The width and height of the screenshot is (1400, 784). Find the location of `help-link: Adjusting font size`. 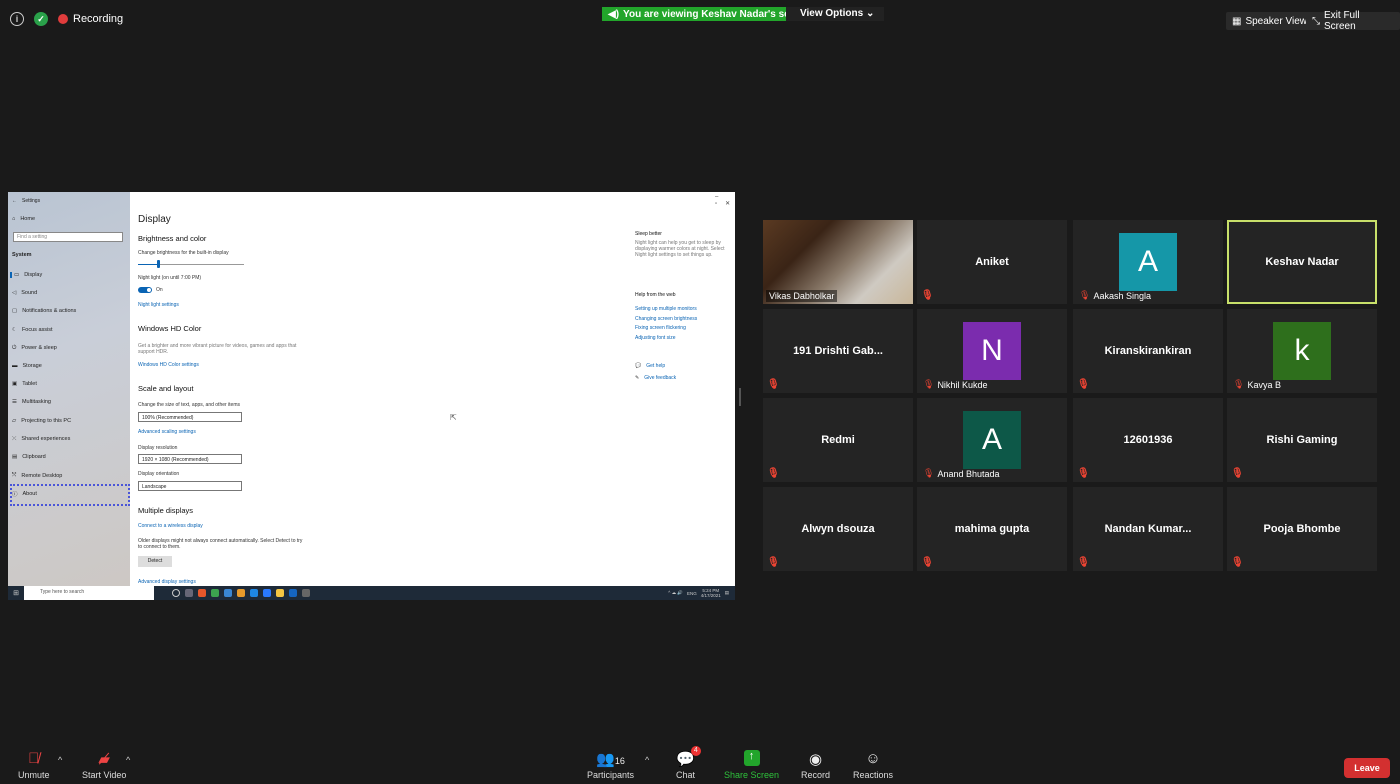

help-link: Adjusting font size is located at coordinates (666, 338).